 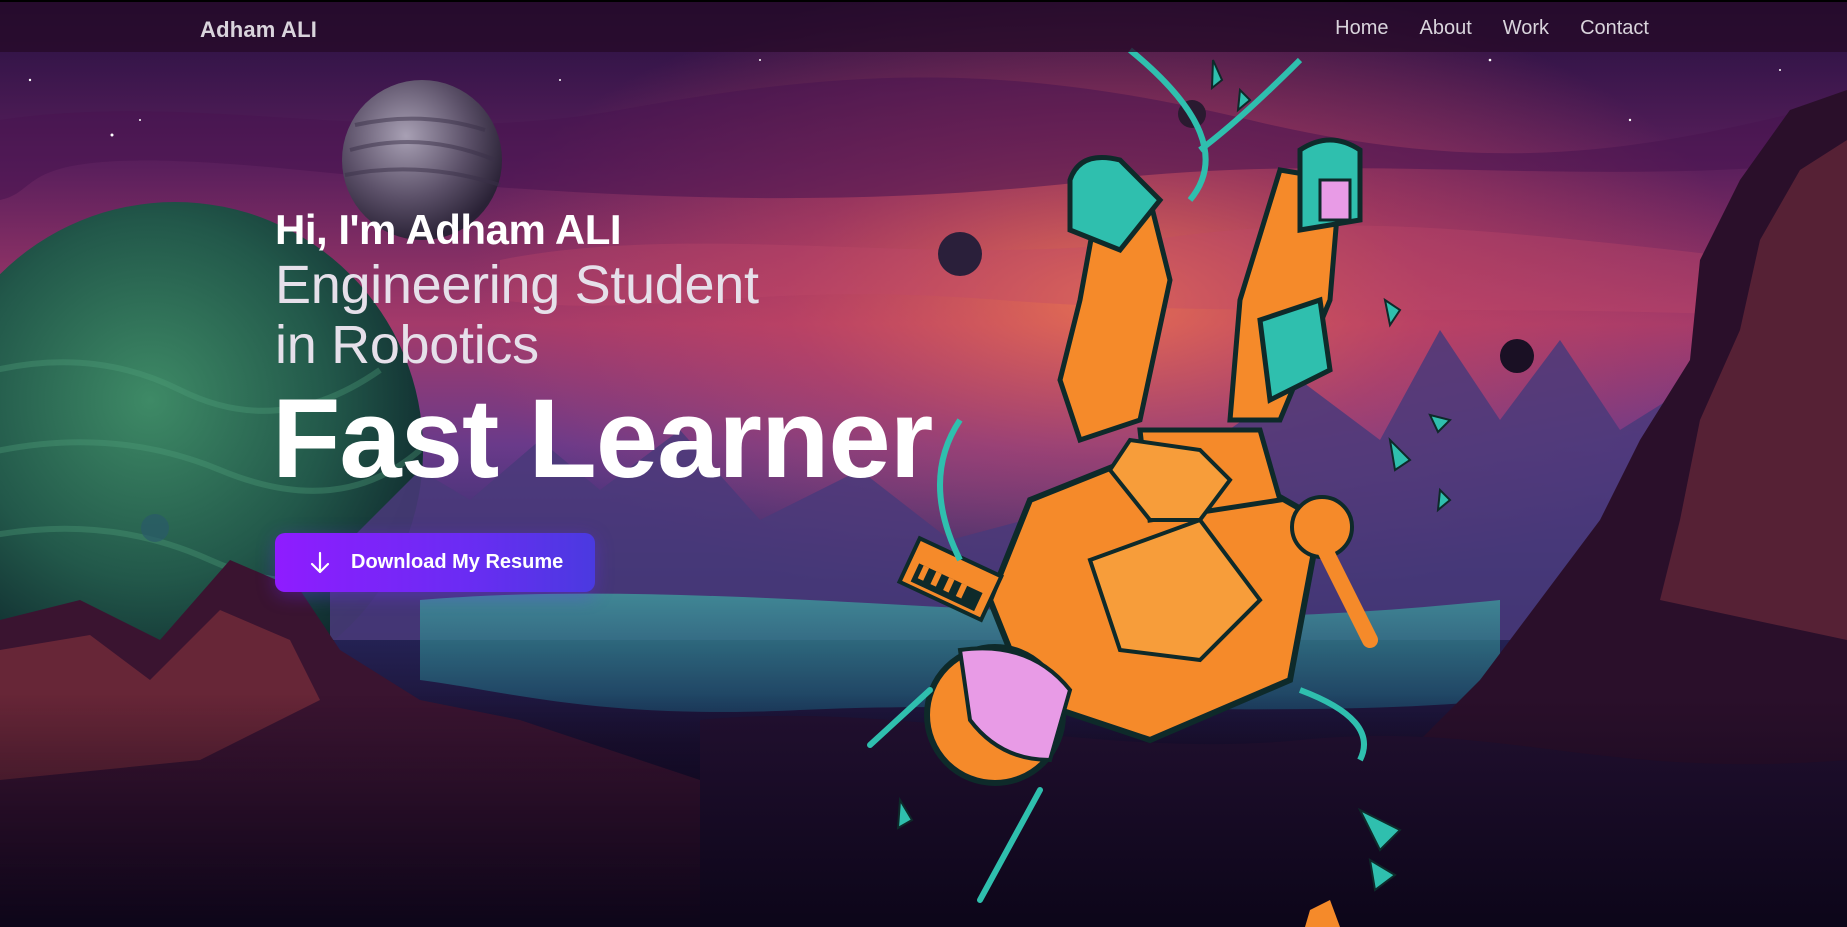 What do you see at coordinates (1526, 28) in the screenshot?
I see `nav-link-work: Work` at bounding box center [1526, 28].